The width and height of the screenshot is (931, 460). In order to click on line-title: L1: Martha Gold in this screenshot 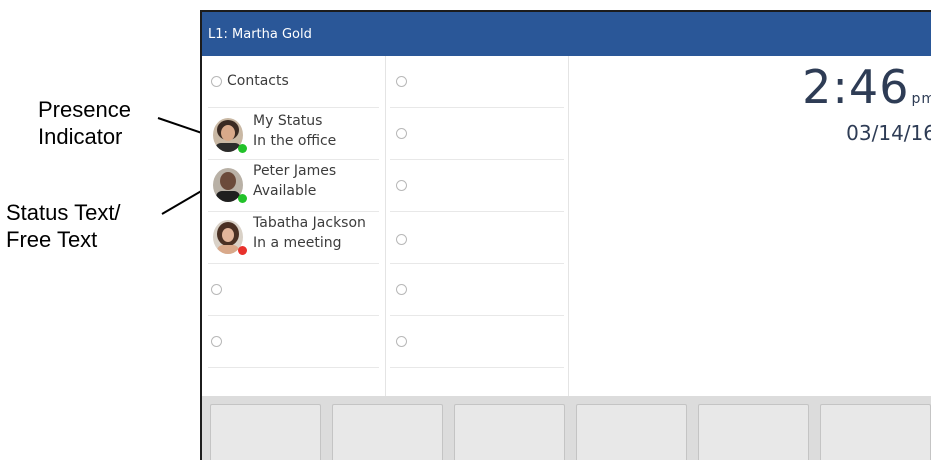, I will do `click(260, 34)`.